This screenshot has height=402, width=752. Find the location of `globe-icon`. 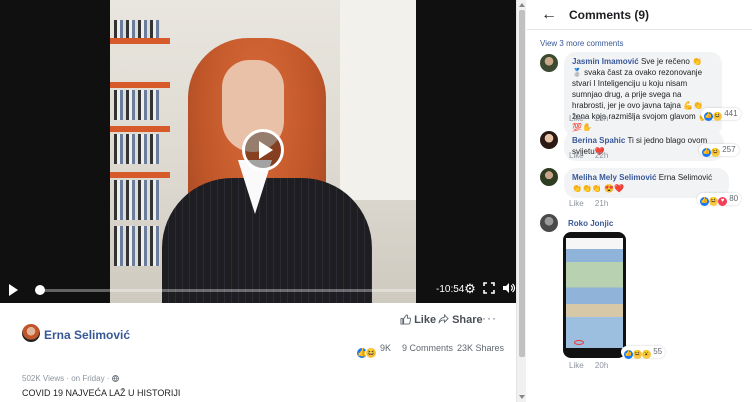

globe-icon is located at coordinates (115, 378).